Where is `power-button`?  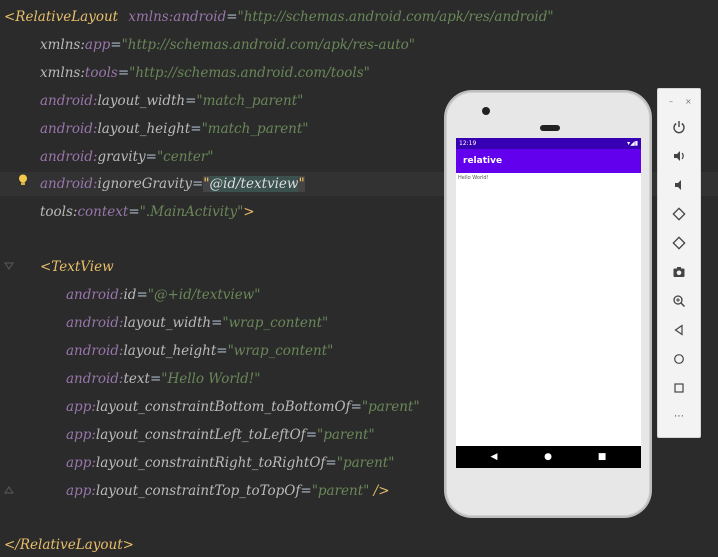 power-button is located at coordinates (679, 127).